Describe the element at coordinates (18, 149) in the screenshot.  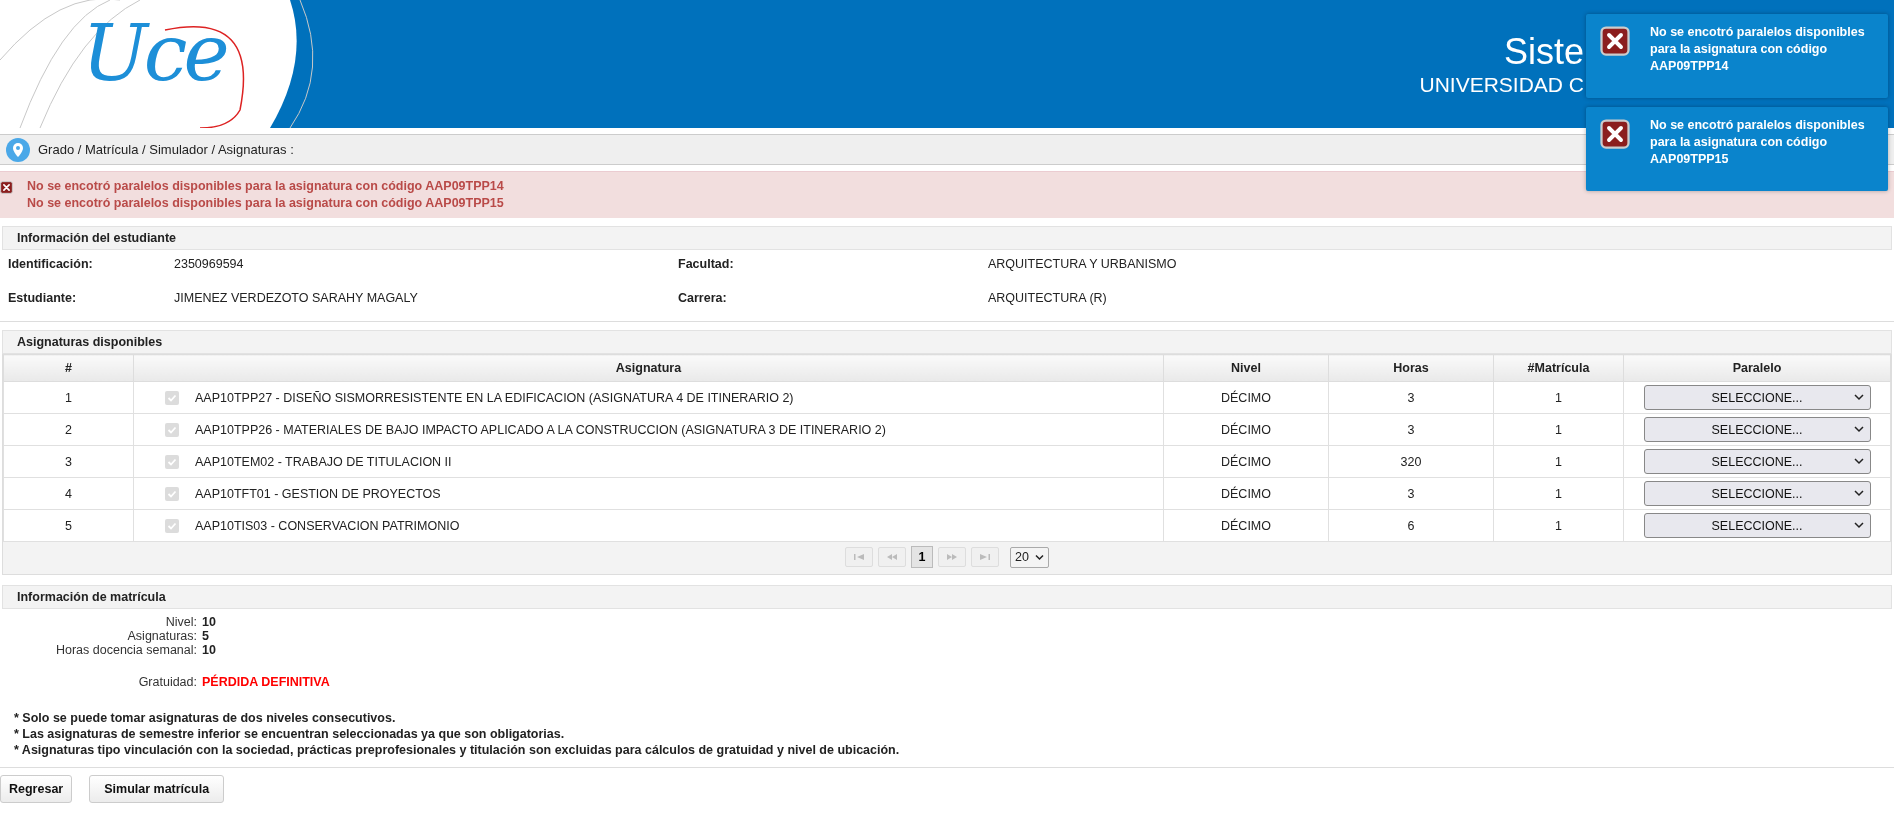
I see `location-pin-icon` at that location.